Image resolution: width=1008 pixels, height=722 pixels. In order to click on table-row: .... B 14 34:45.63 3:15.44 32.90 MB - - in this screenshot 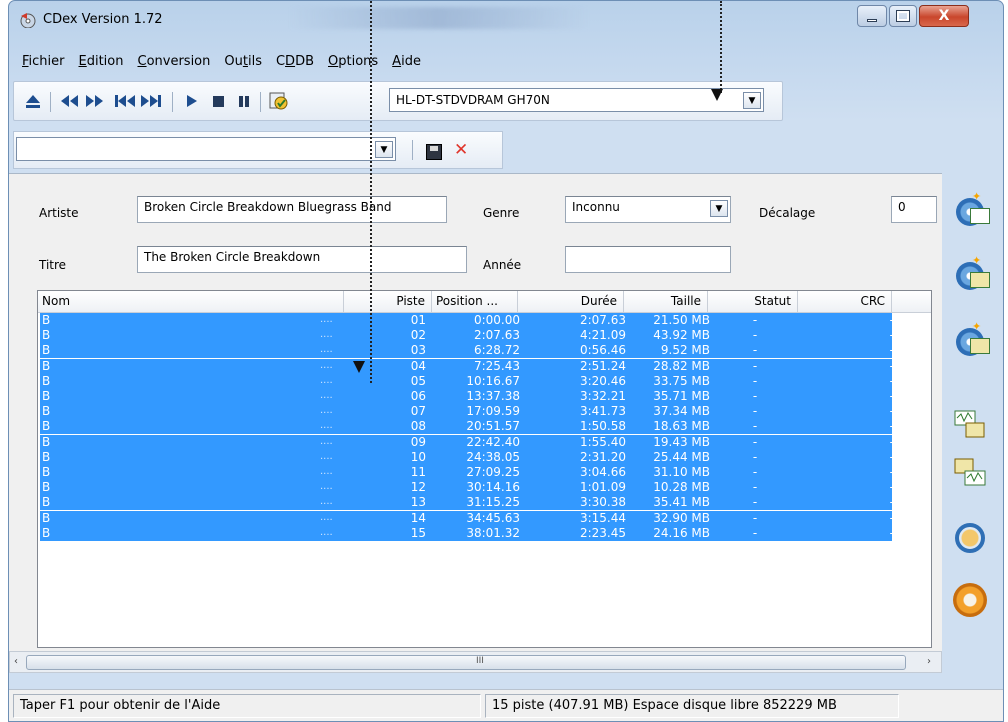, I will do `click(467, 518)`.